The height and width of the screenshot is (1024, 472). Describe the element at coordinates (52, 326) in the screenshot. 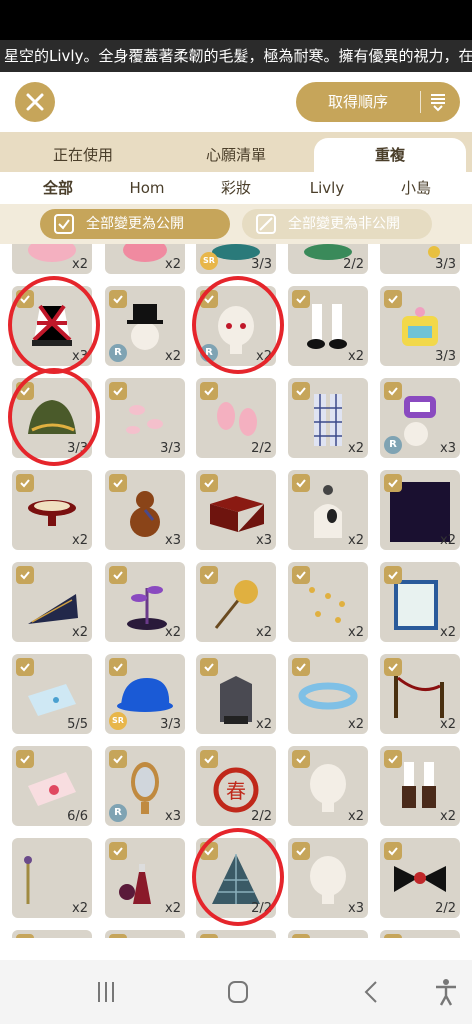

I see `item-cell-red-diamond-lampshade: x3` at that location.